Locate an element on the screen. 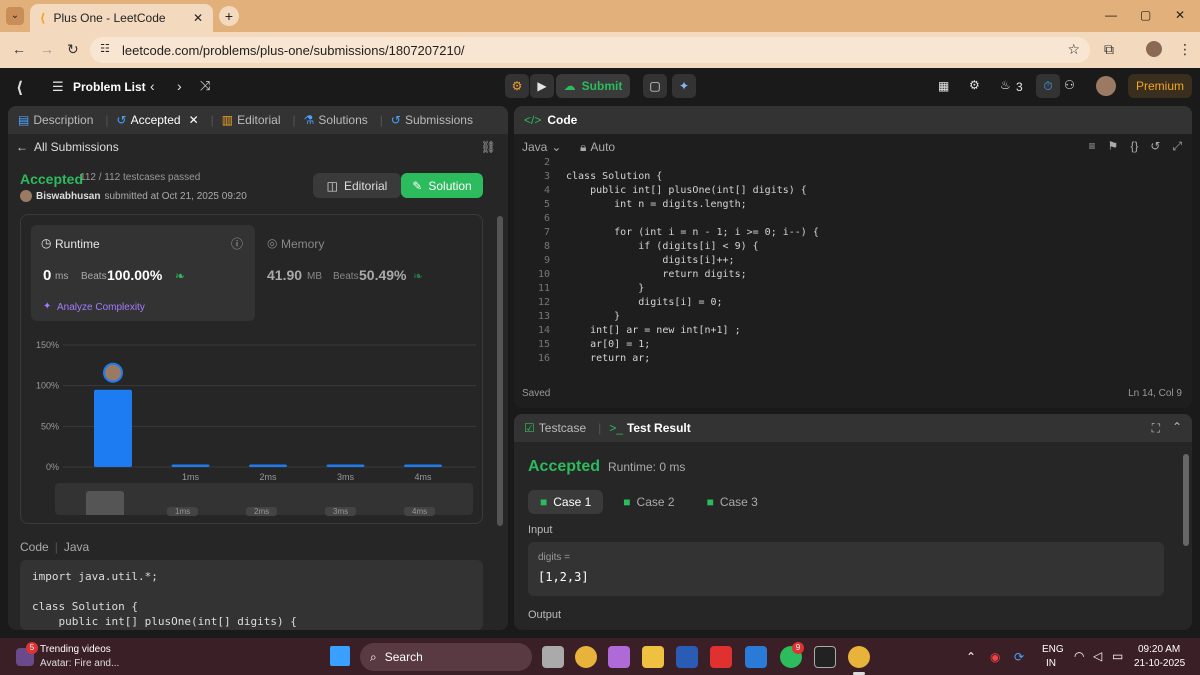 The image size is (1200, 675). mini-tick-4ms: 4ms is located at coordinates (420, 511).